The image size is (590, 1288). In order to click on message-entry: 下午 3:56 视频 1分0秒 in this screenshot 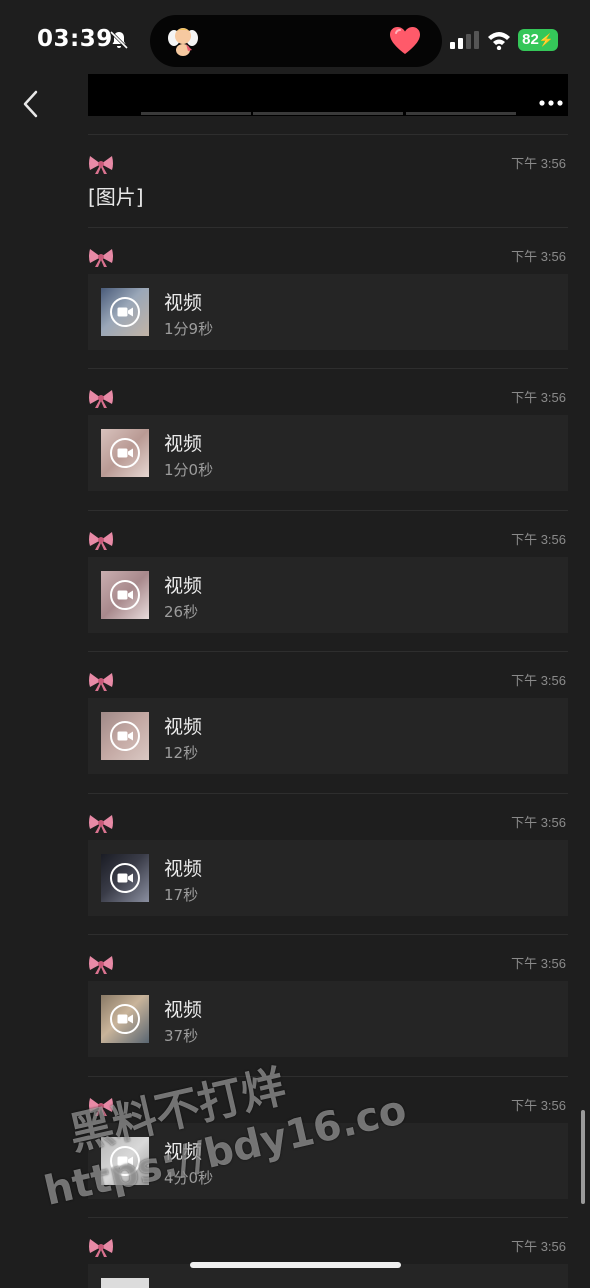, I will do `click(328, 439)`.